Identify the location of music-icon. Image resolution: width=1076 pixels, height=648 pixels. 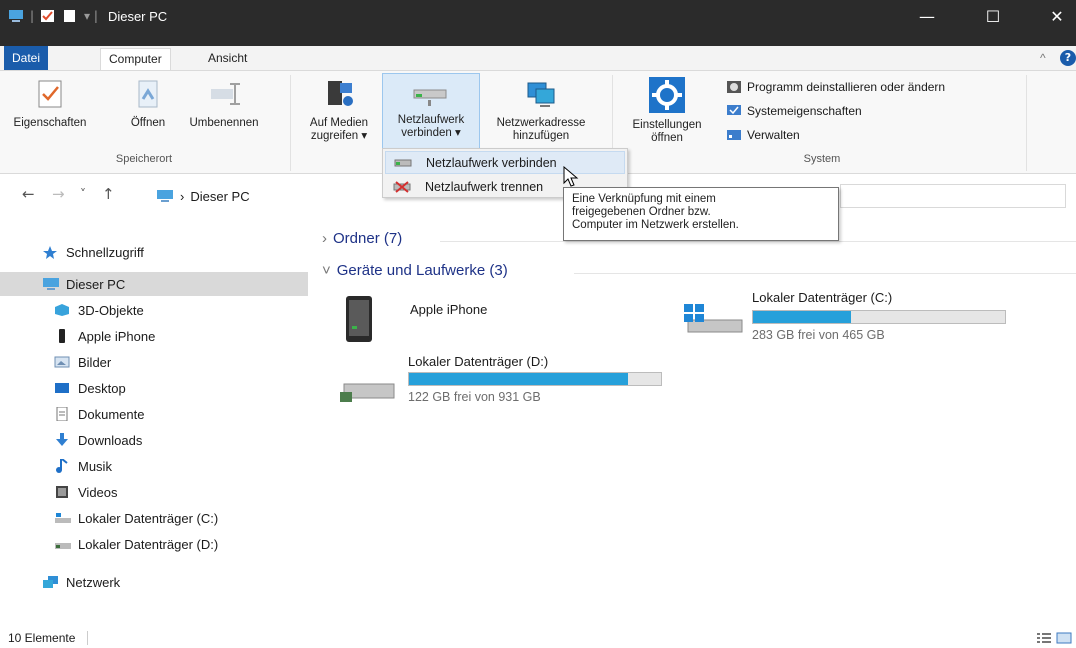
(62, 465).